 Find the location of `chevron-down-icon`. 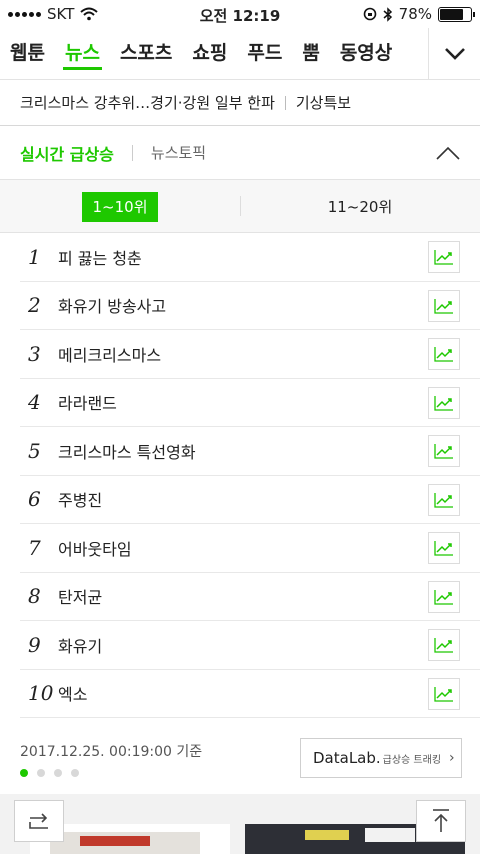

chevron-down-icon is located at coordinates (454, 54).